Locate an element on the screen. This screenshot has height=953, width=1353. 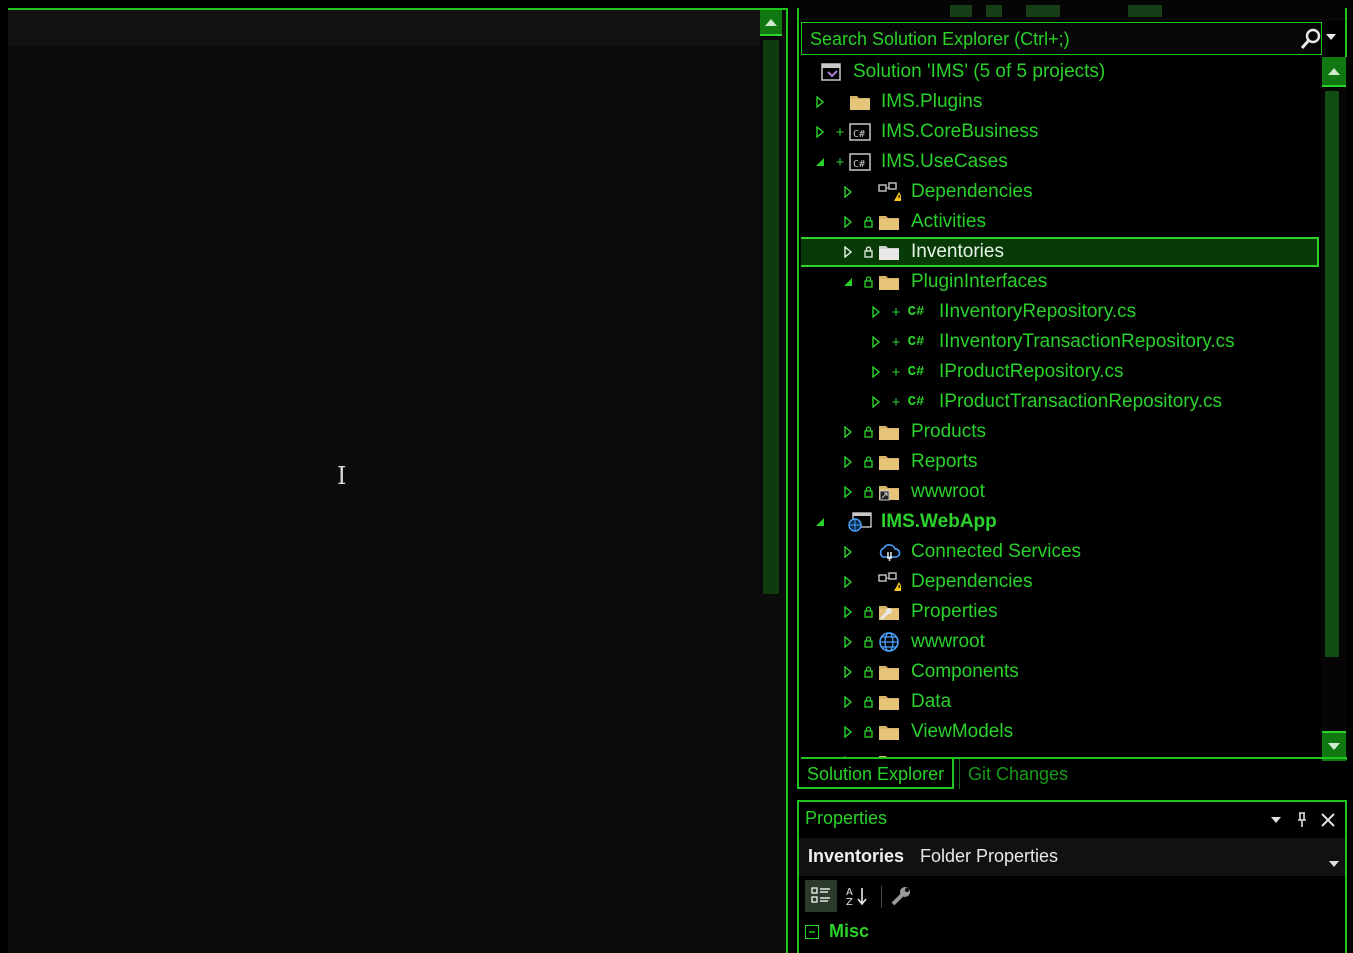
panel-border is located at coordinates (798, 384).